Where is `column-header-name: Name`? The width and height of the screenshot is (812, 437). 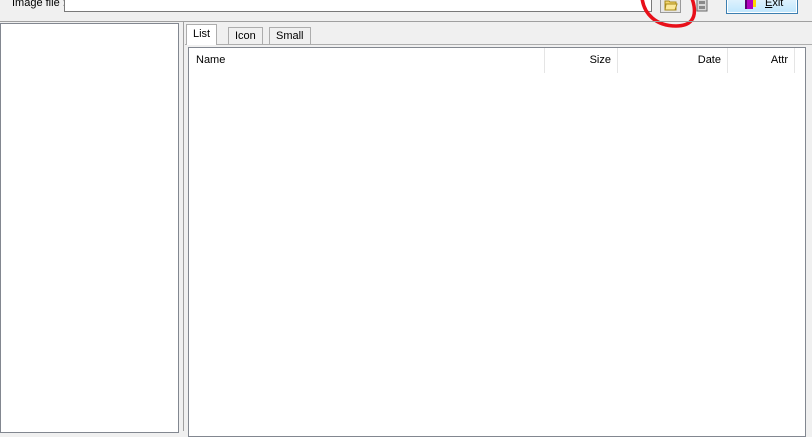
column-header-name: Name is located at coordinates (367, 60).